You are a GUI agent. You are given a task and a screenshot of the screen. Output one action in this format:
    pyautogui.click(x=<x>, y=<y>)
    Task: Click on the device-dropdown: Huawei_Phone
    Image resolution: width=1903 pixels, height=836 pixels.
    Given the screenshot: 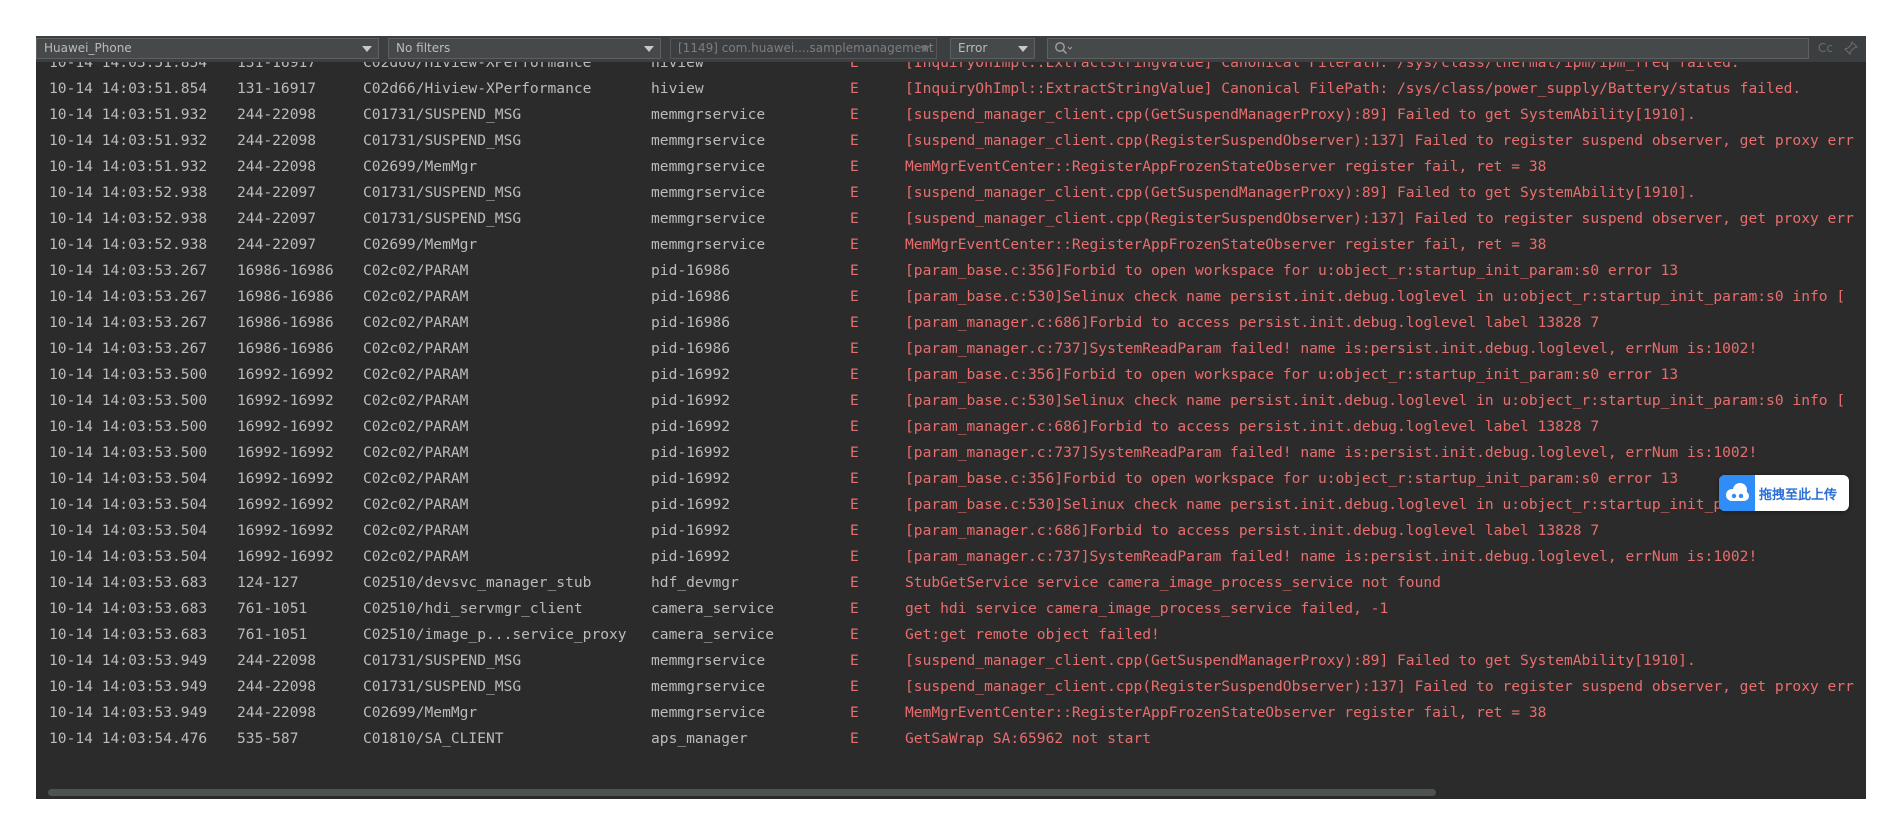 What is the action you would take?
    pyautogui.click(x=207, y=48)
    